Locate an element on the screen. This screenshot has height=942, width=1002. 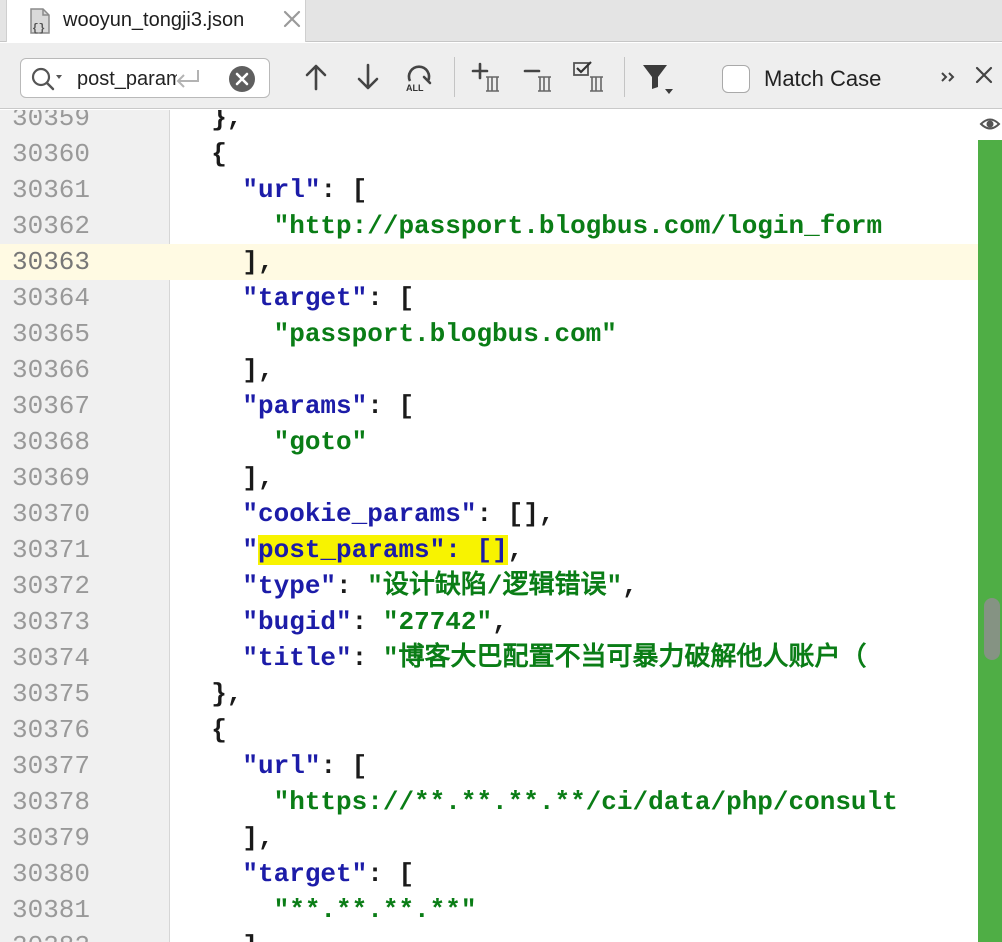
search-history-icon is located at coordinates (47, 79).